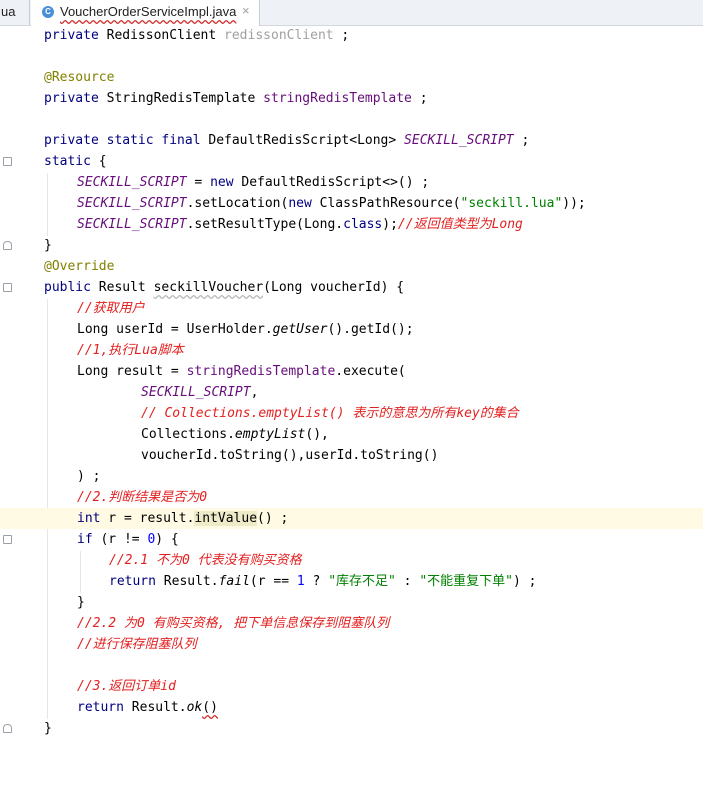 This screenshot has height=802, width=703. Describe the element at coordinates (351, 434) in the screenshot. I see `code-line: Collections.emptyList(),` at that location.